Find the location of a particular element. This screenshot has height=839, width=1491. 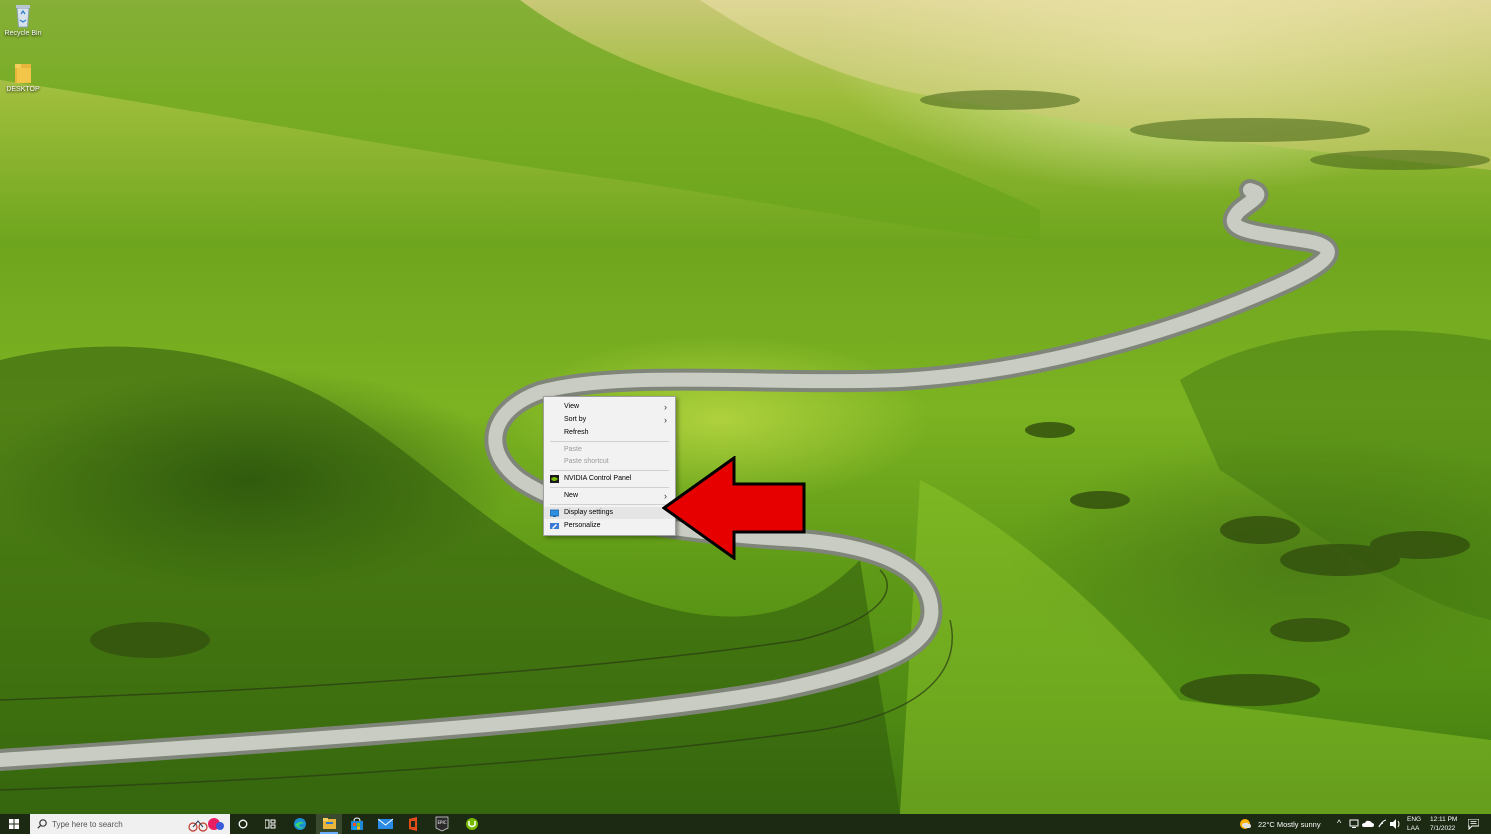

menu-item-new-label: New is located at coordinates (571, 495).